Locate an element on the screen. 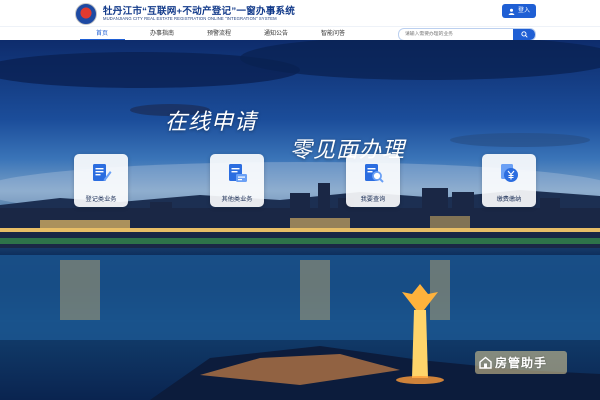 This screenshot has height=400, width=600. service-query-label: 我要查询 is located at coordinates (373, 199).